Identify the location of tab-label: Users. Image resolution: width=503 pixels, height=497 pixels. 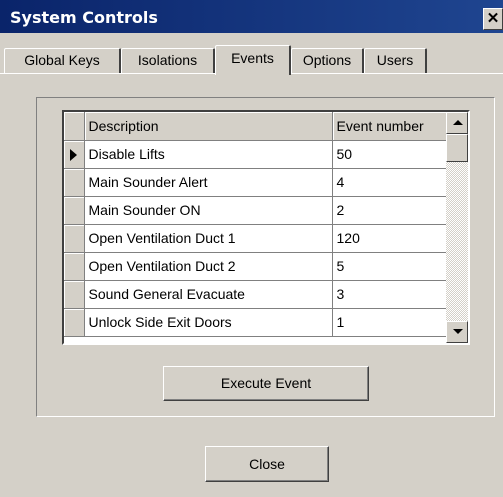
(395, 60).